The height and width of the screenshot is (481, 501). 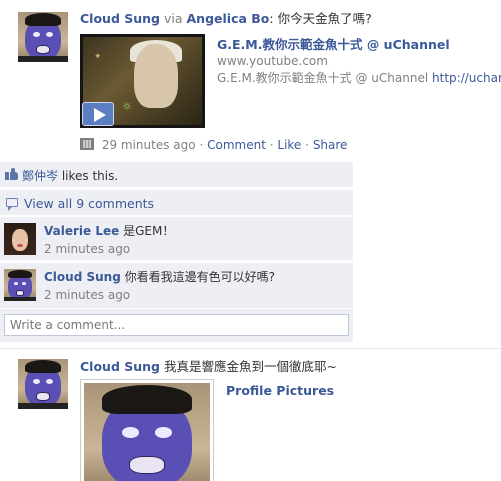 I want to click on share-action-link: Share, so click(x=330, y=145).